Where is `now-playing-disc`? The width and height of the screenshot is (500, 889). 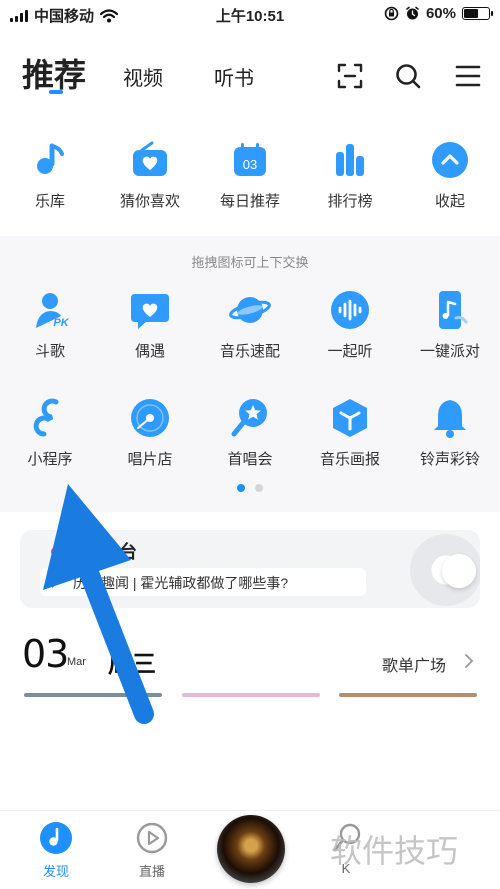 now-playing-disc is located at coordinates (251, 849).